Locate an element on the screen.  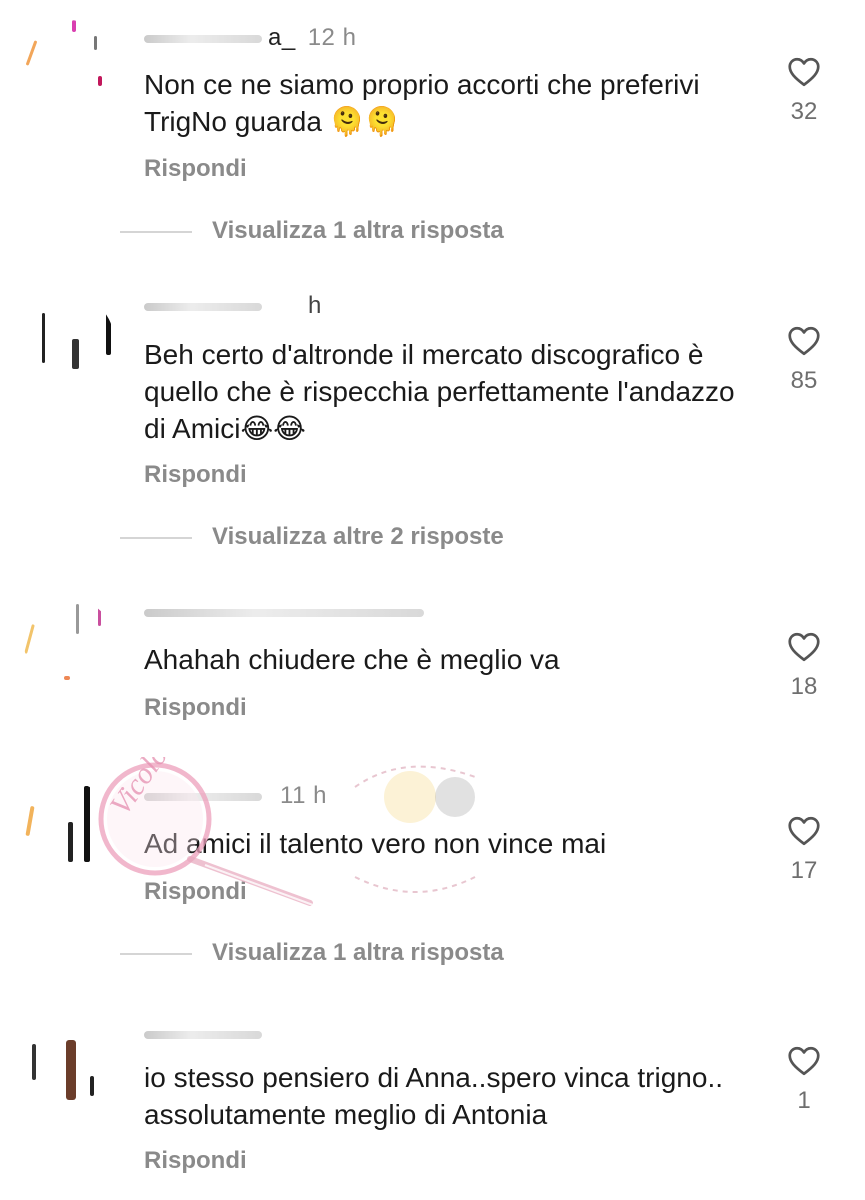
like-control: 85 is located at coordinates (804, 359).